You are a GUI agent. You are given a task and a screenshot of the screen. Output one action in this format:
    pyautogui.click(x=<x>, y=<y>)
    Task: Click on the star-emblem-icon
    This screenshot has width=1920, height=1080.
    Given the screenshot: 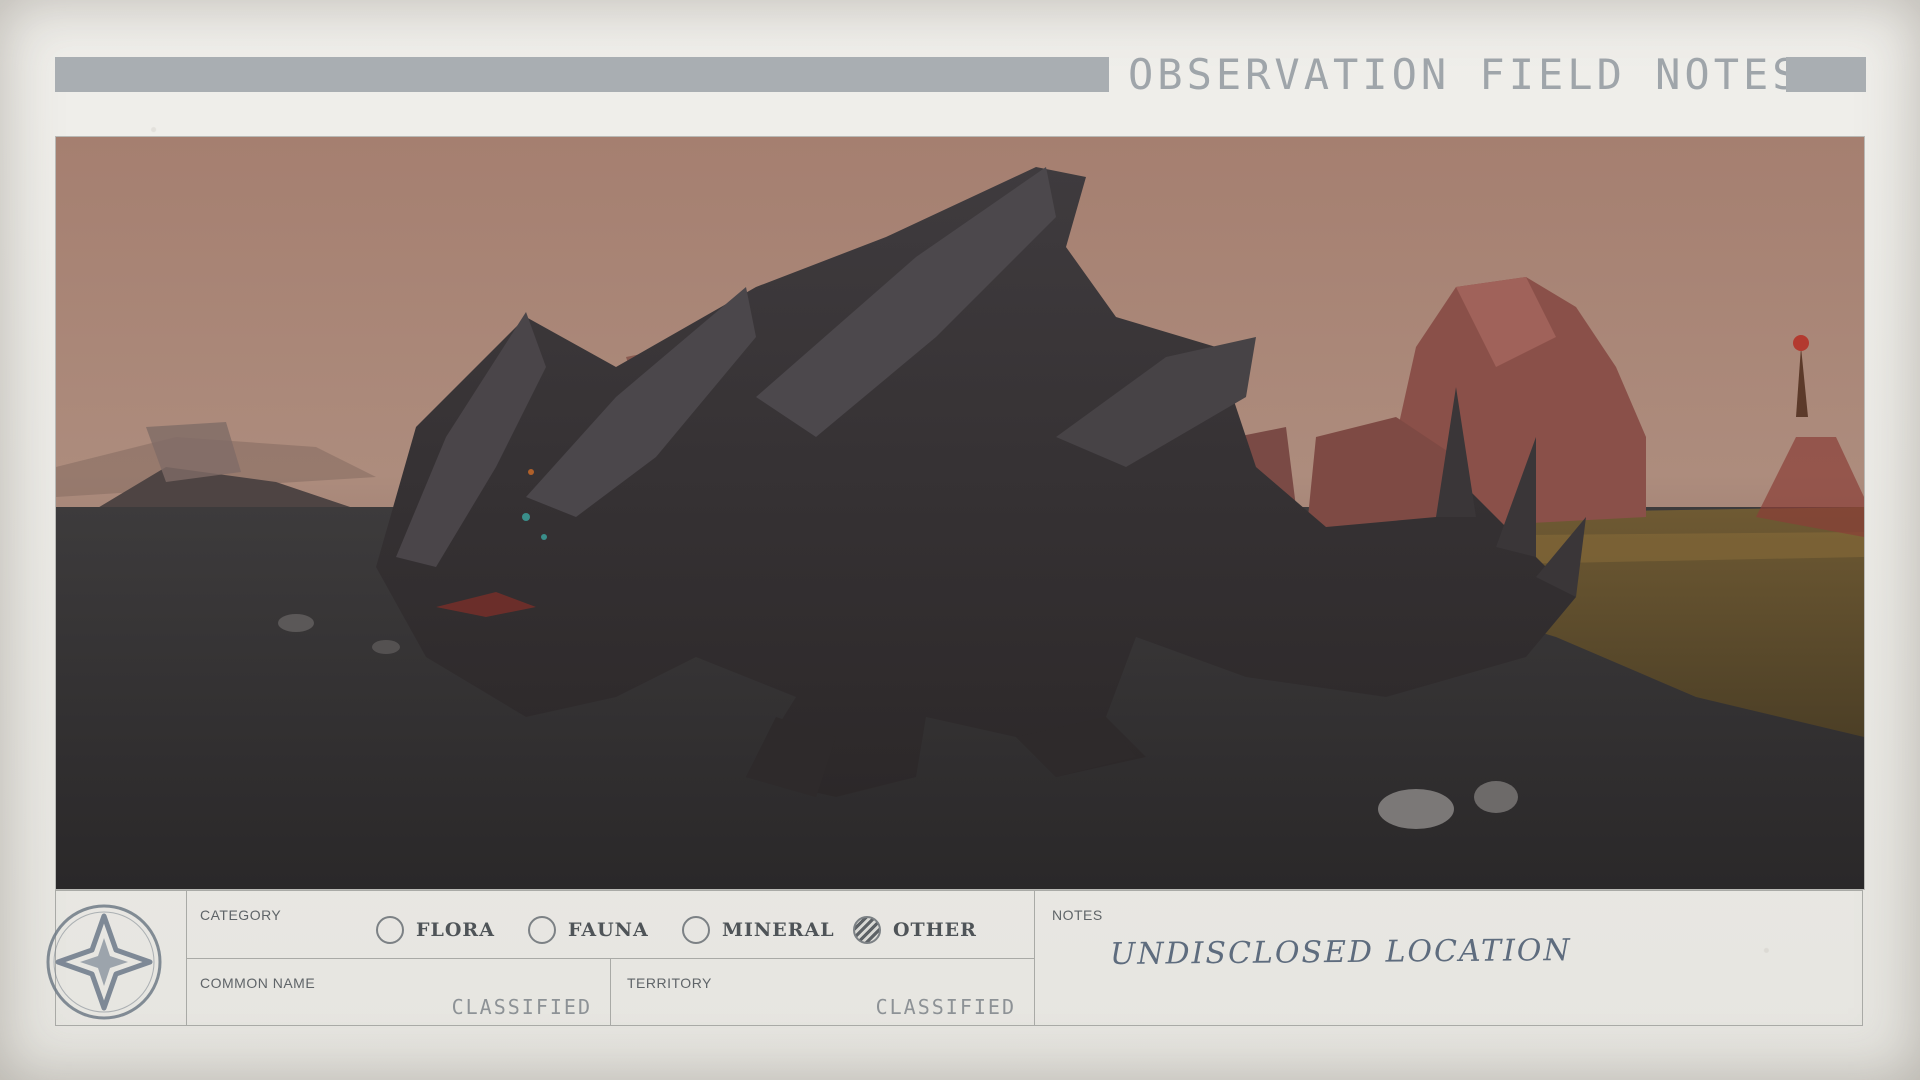 What is the action you would take?
    pyautogui.click(x=104, y=962)
    